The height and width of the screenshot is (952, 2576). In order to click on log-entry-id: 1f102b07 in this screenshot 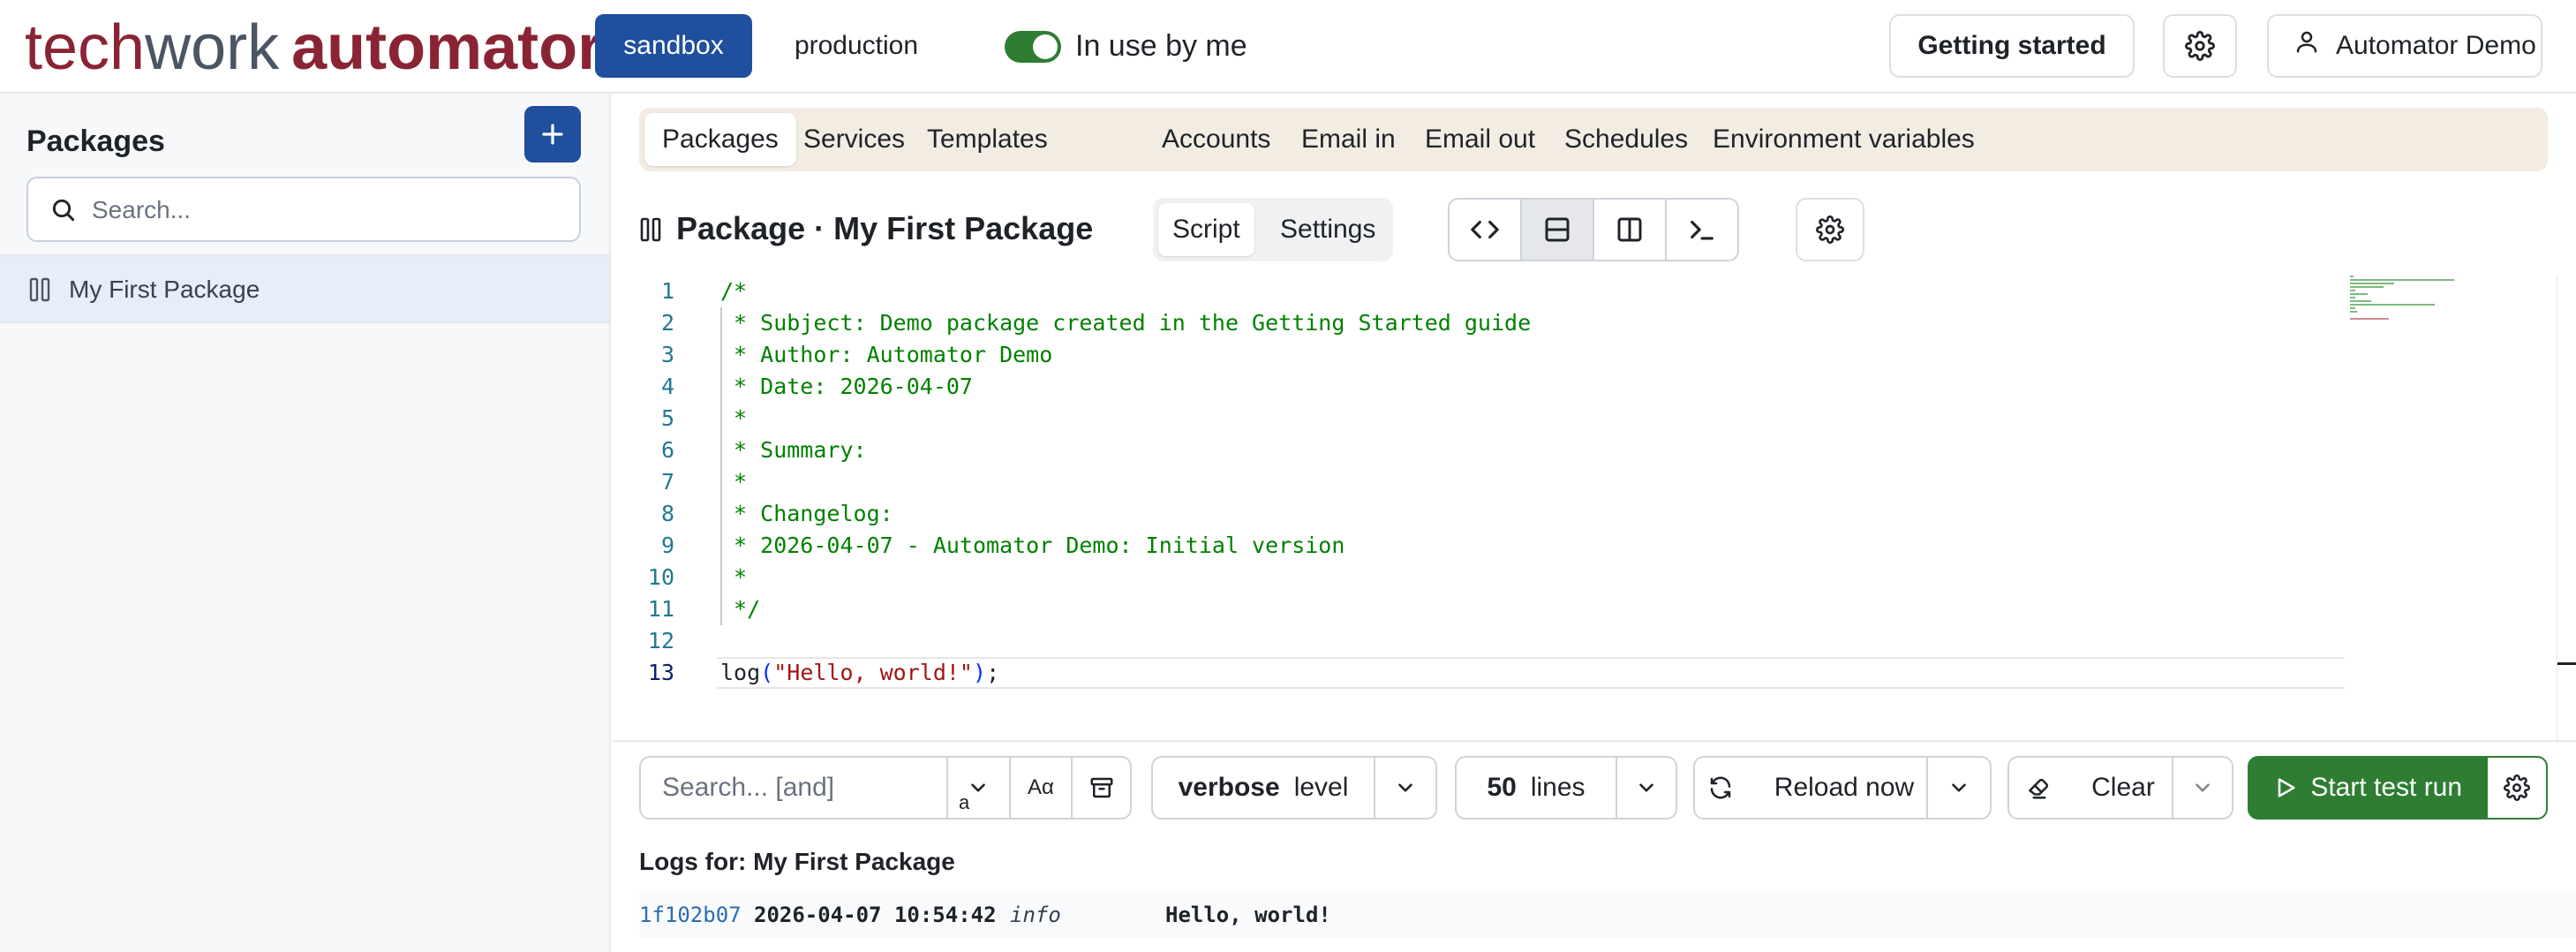, I will do `click(691, 915)`.